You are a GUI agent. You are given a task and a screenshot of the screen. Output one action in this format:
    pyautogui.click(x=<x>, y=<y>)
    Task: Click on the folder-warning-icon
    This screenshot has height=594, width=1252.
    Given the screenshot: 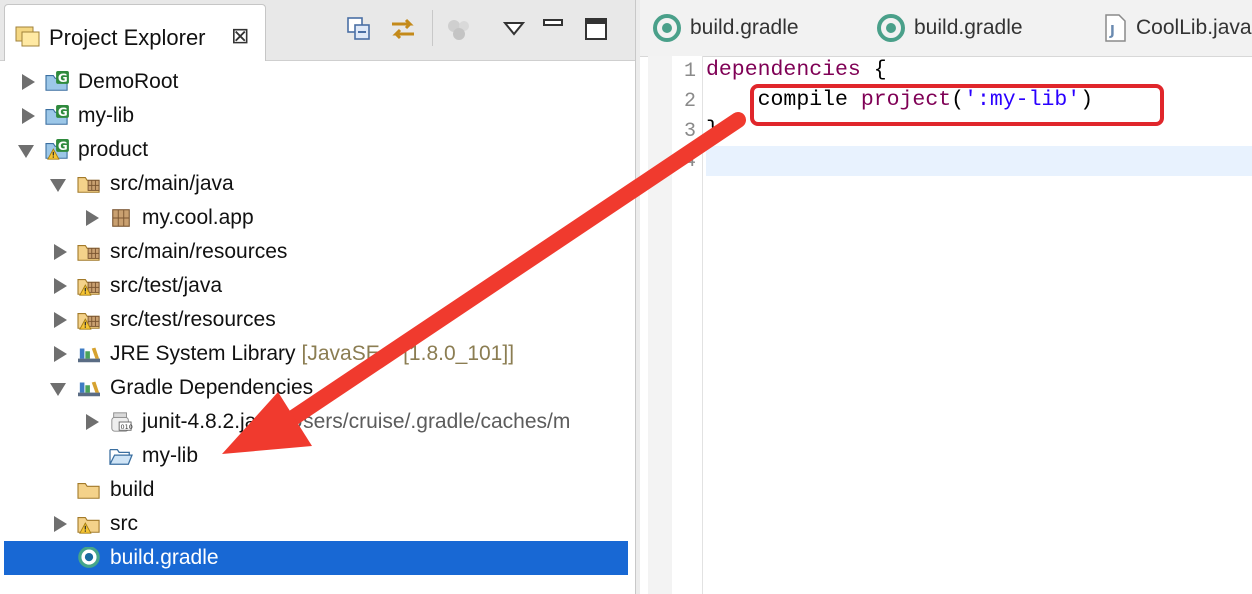 What is the action you would take?
    pyautogui.click(x=88, y=525)
    